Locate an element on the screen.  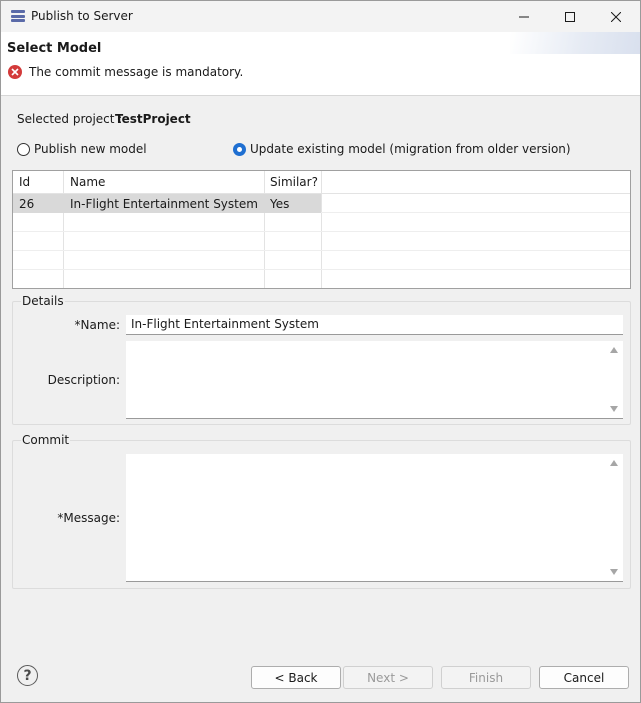
column-header-id: Id is located at coordinates (24, 182).